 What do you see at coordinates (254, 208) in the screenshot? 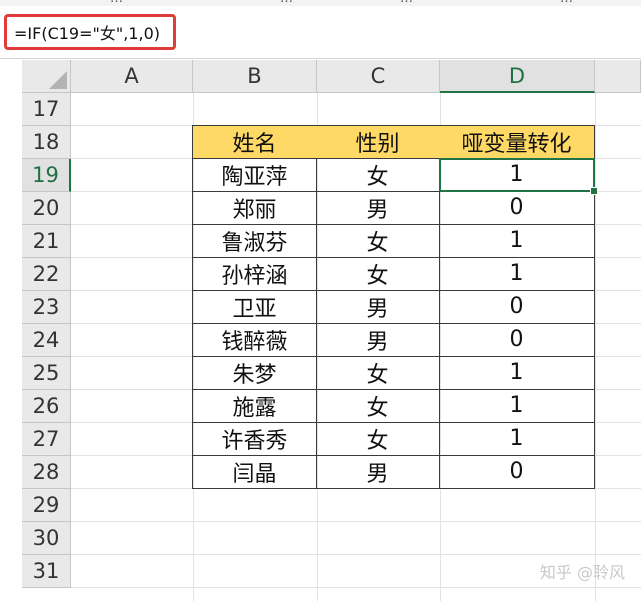
I see `cell-b20: 郑丽` at bounding box center [254, 208].